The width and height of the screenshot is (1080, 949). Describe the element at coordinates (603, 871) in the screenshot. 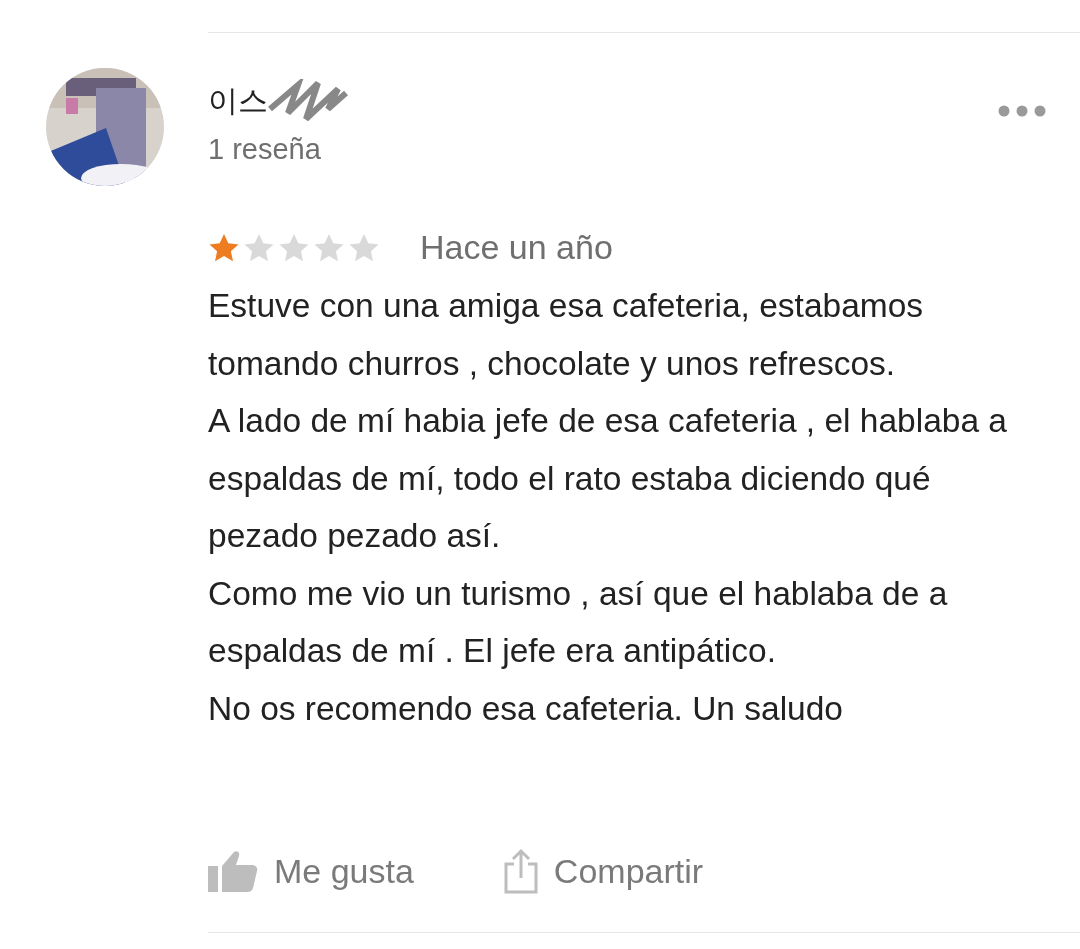

I see `share-button: Compartir` at that location.